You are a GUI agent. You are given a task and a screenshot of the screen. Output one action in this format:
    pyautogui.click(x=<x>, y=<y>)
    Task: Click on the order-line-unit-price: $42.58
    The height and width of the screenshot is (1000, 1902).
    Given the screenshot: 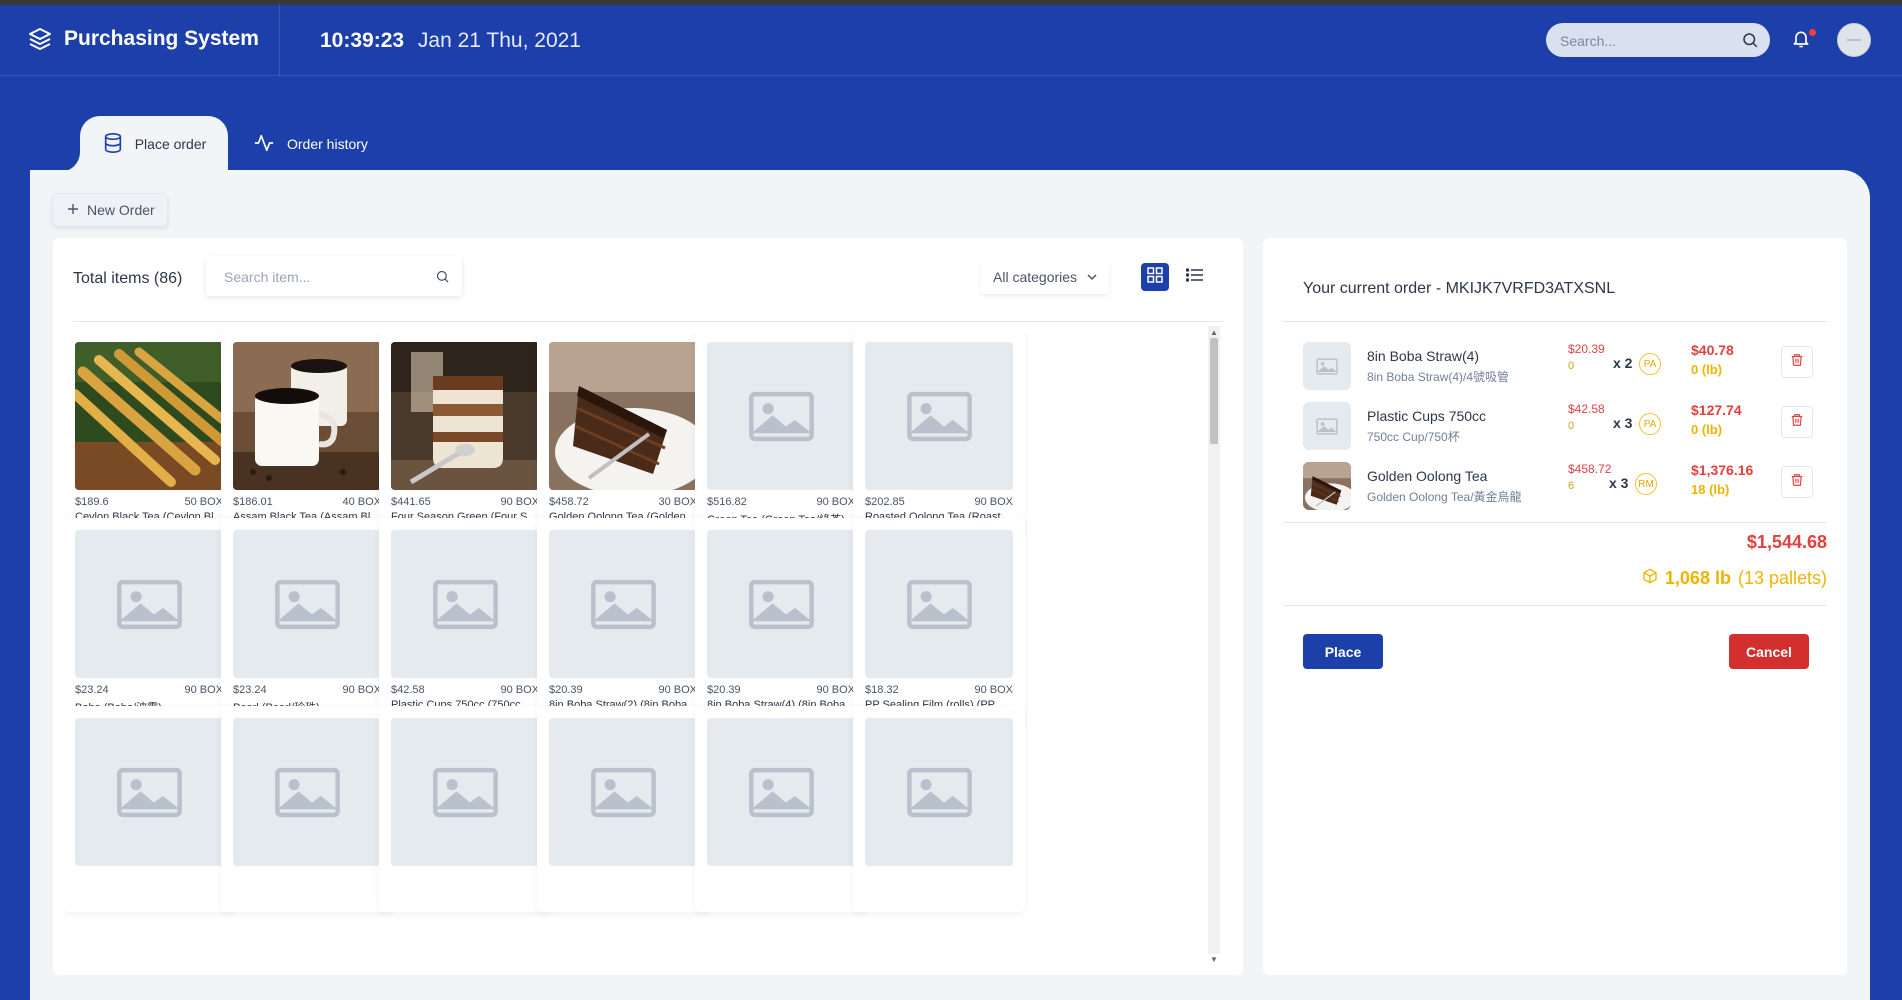 What is the action you would take?
    pyautogui.click(x=1586, y=409)
    